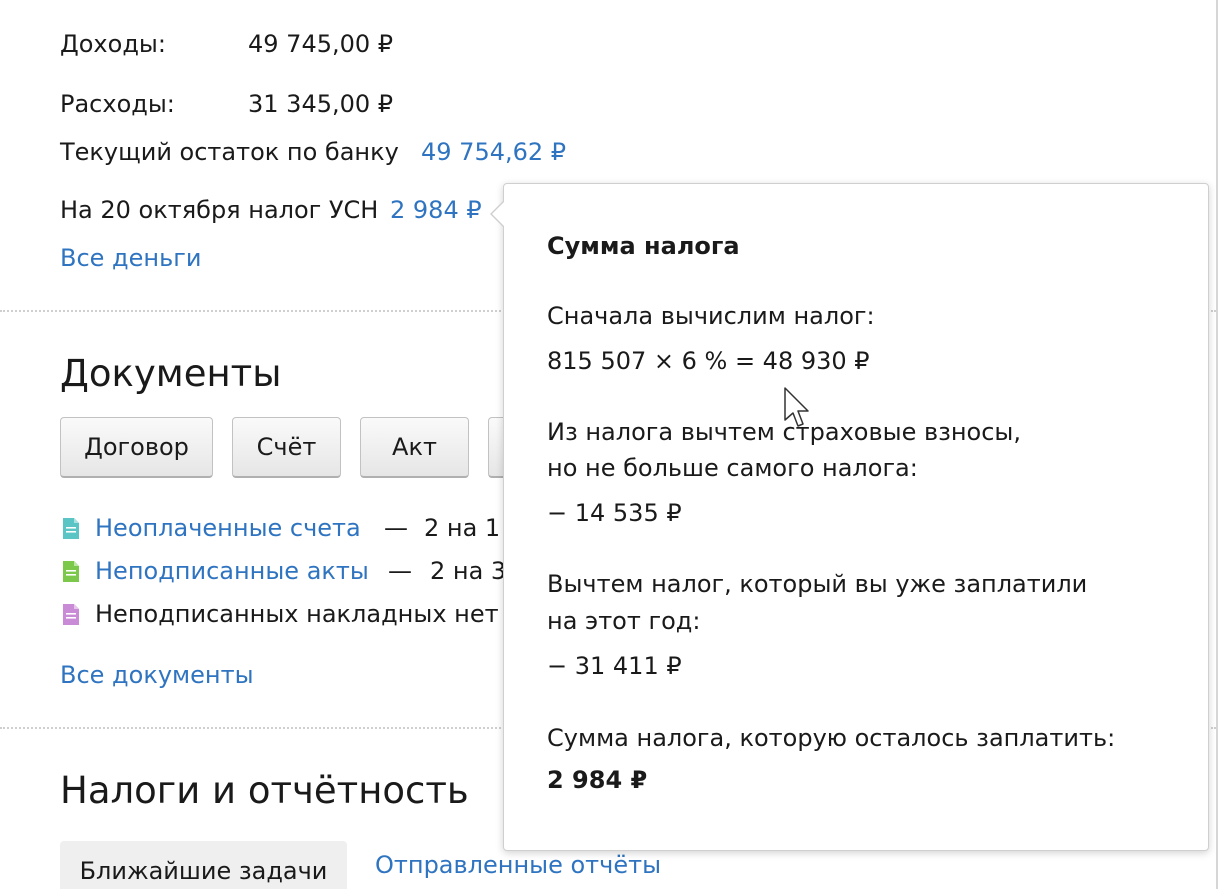  What do you see at coordinates (219, 210) in the screenshot?
I see `tax-due-label: На 20 октября налог УСН` at bounding box center [219, 210].